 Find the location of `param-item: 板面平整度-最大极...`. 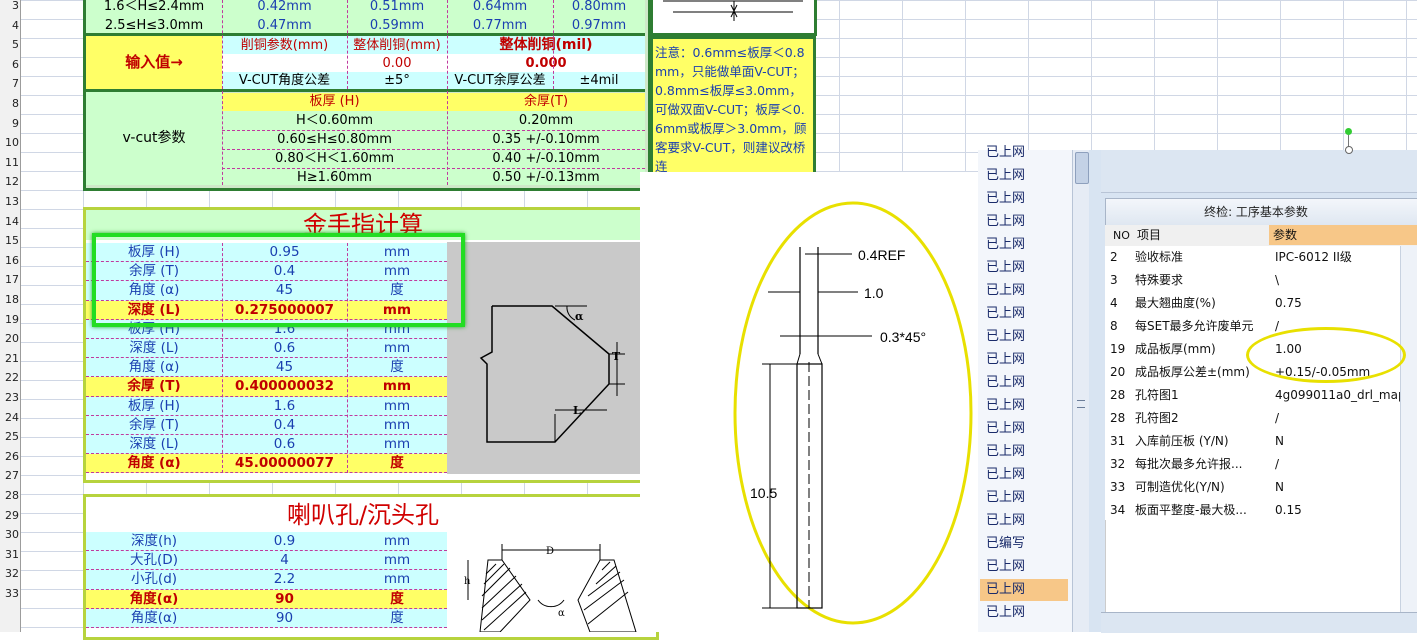

param-item: 板面平整度-最大极... is located at coordinates (1202, 510).